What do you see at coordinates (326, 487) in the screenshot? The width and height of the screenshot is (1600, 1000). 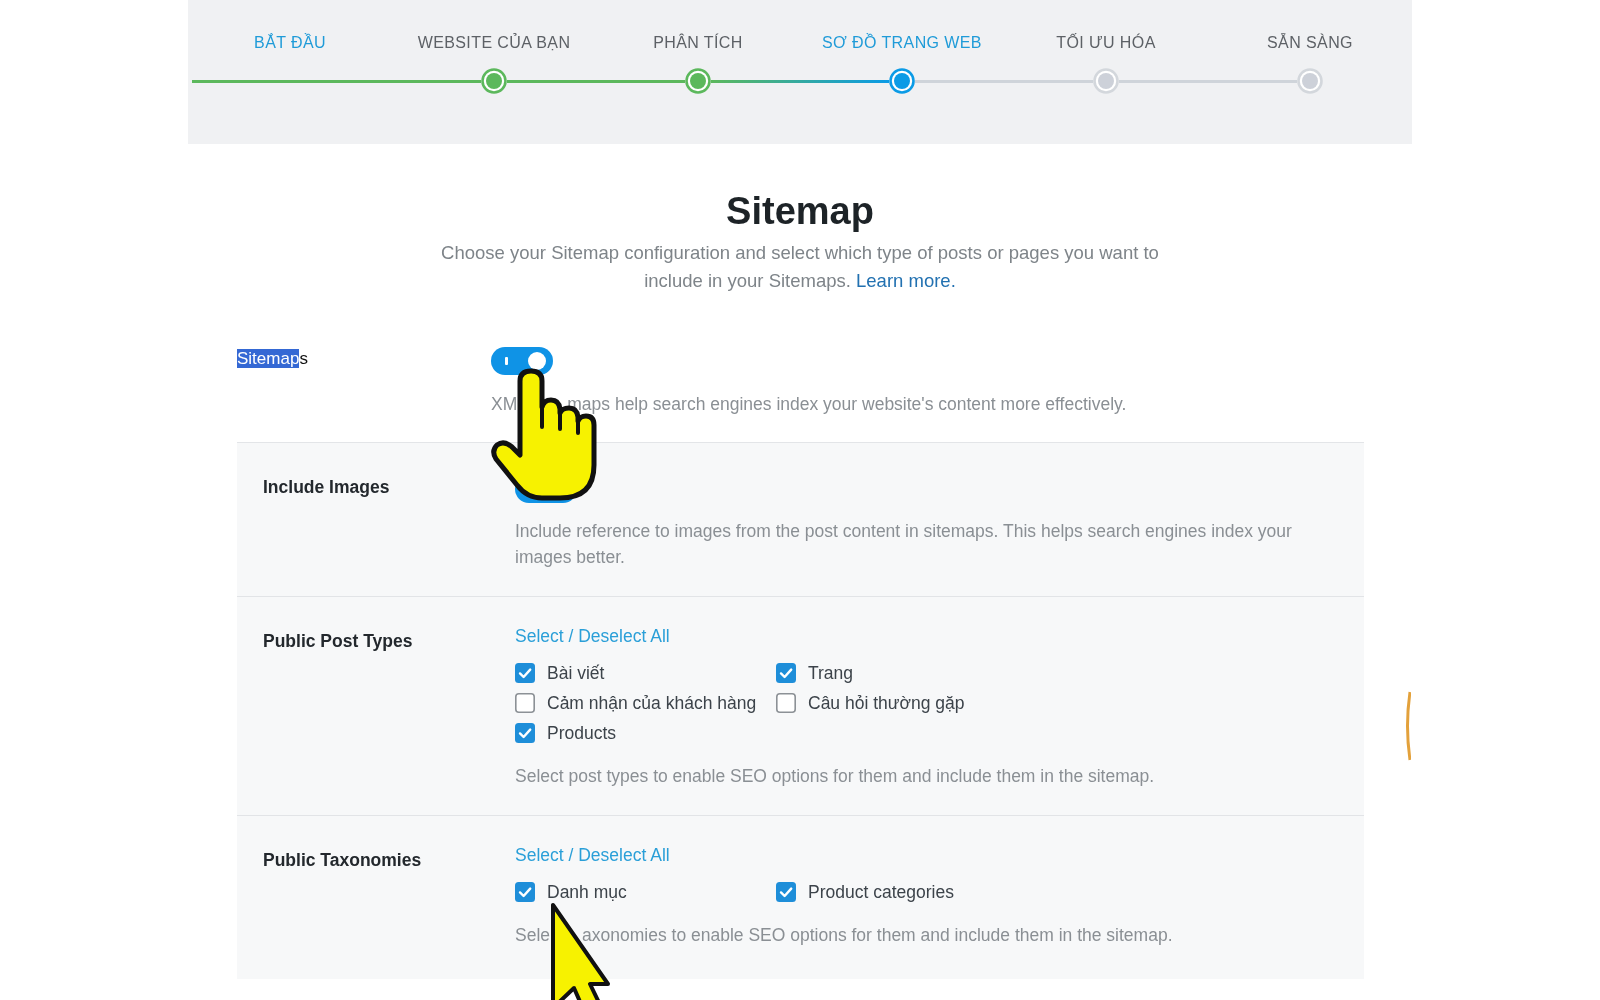 I see `setting-label: Include Images` at bounding box center [326, 487].